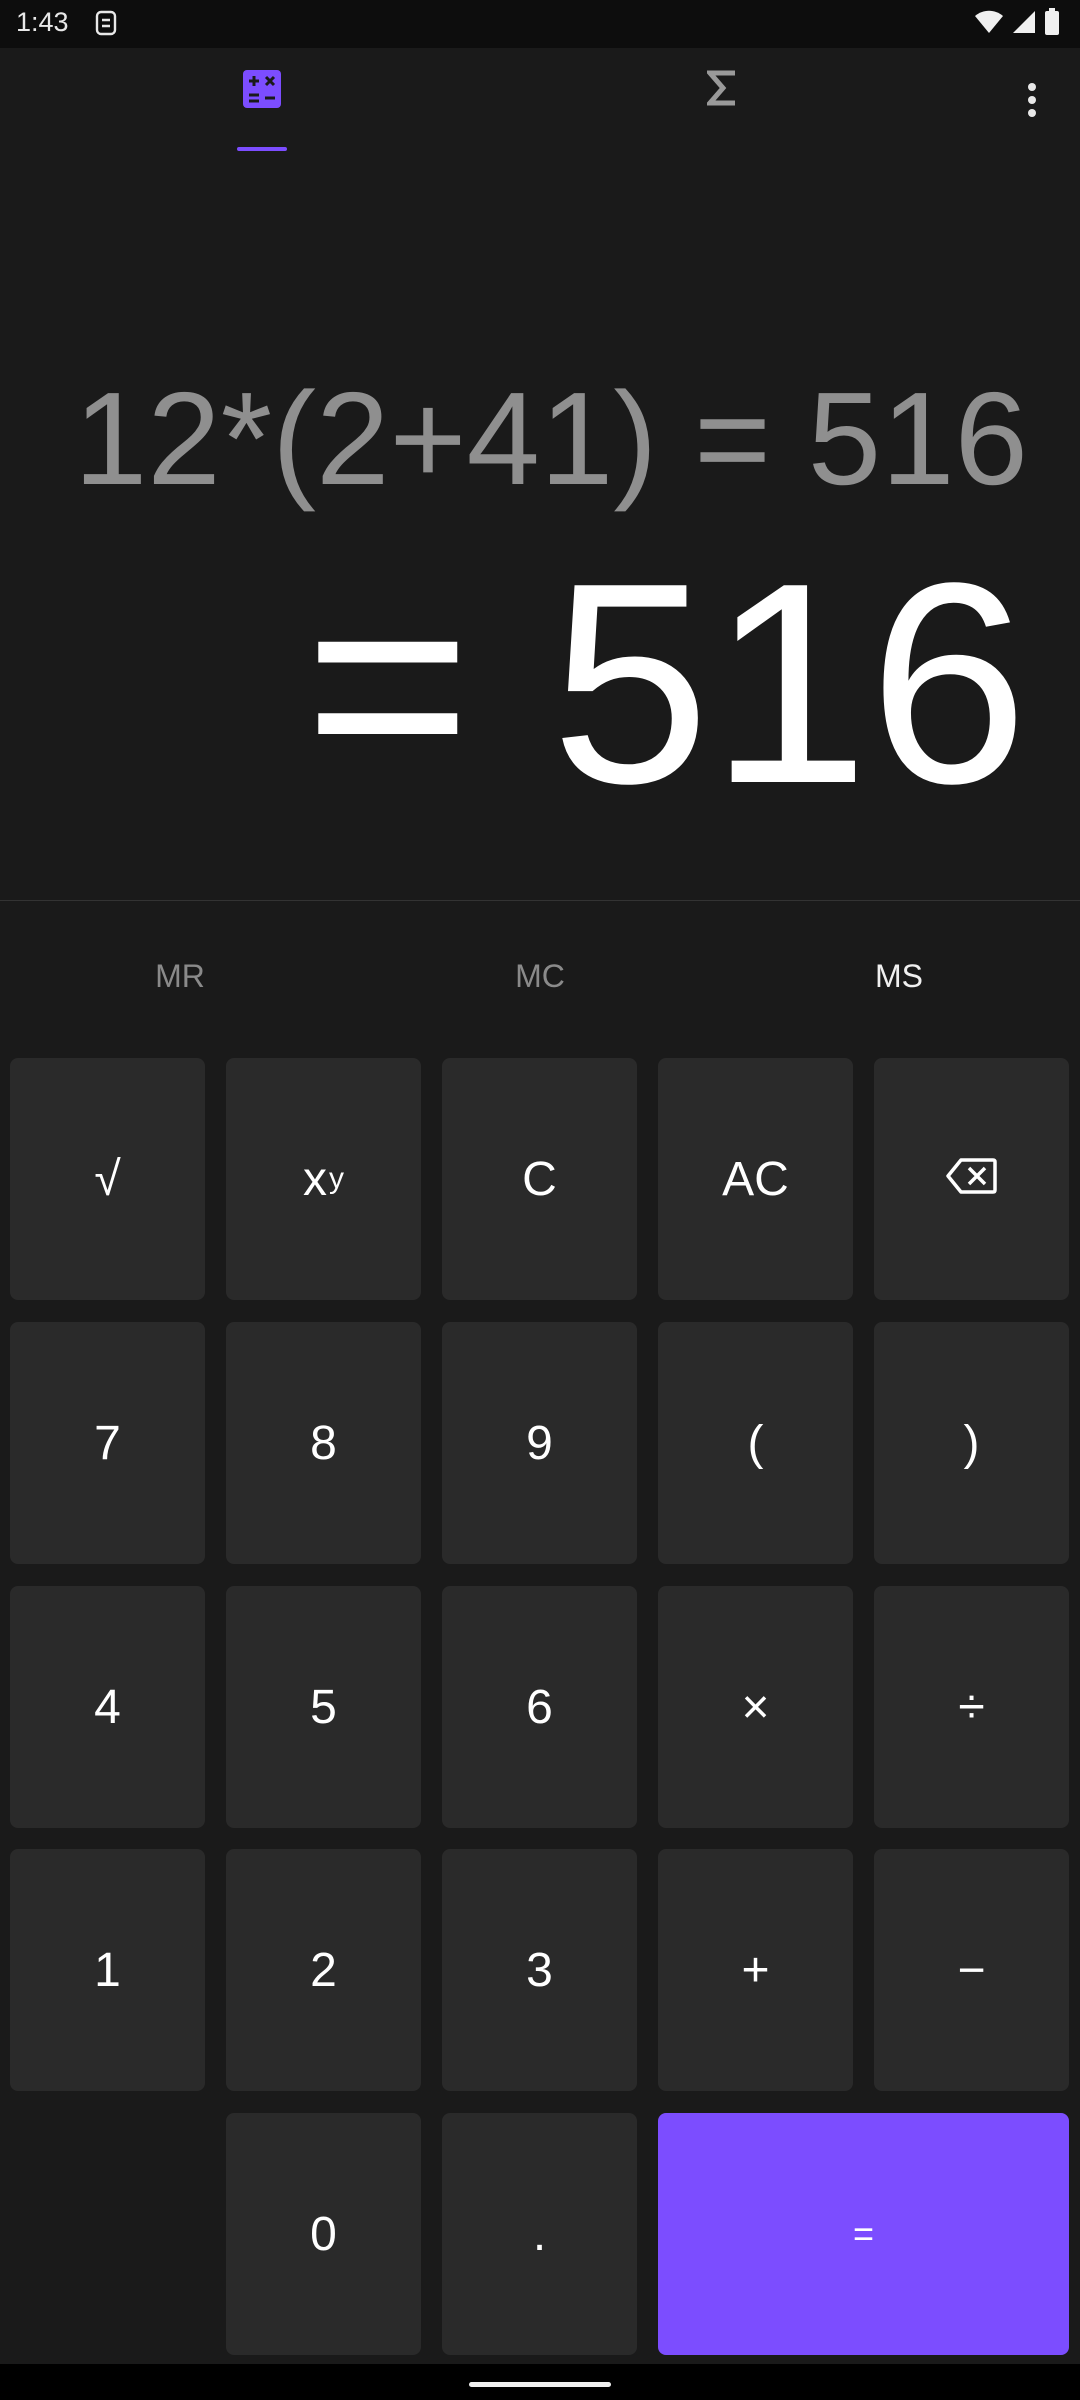  Describe the element at coordinates (323, 1443) in the screenshot. I see `digit-8-button: 8` at that location.